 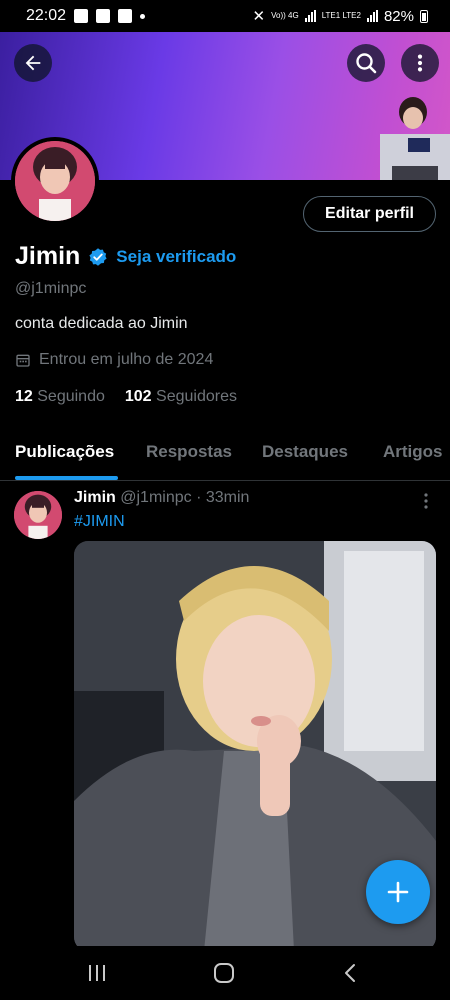 What do you see at coordinates (305, 452) in the screenshot?
I see `tab-destaques: Destaques` at bounding box center [305, 452].